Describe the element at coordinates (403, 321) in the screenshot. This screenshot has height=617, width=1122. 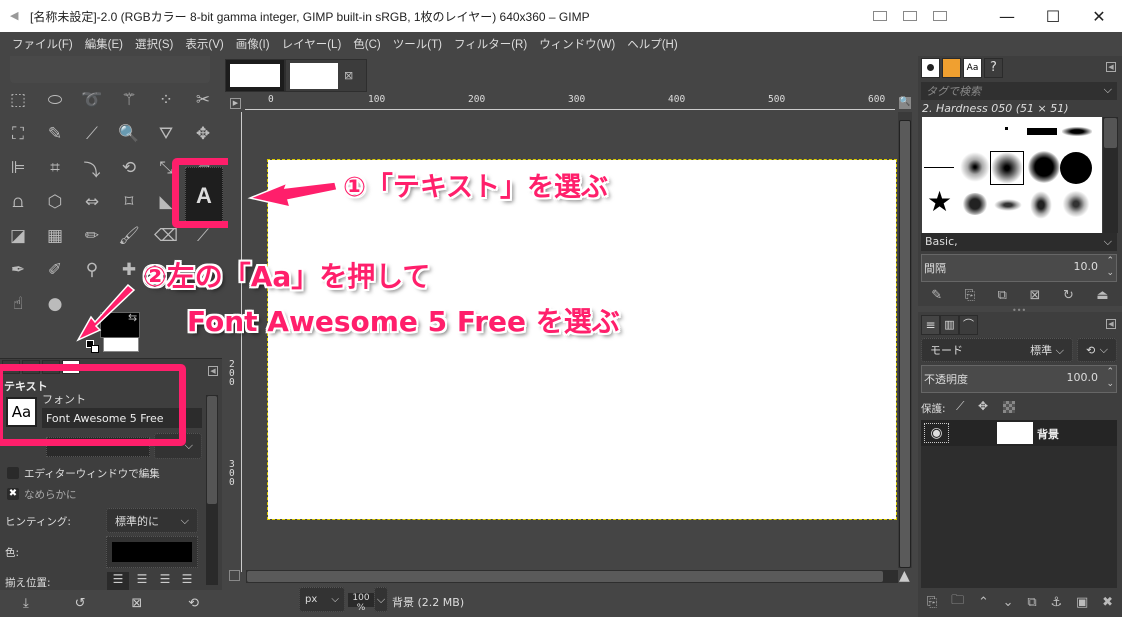
I see `annotation-step2-line2: Font Awesome 5 Free を選ぶ` at that location.